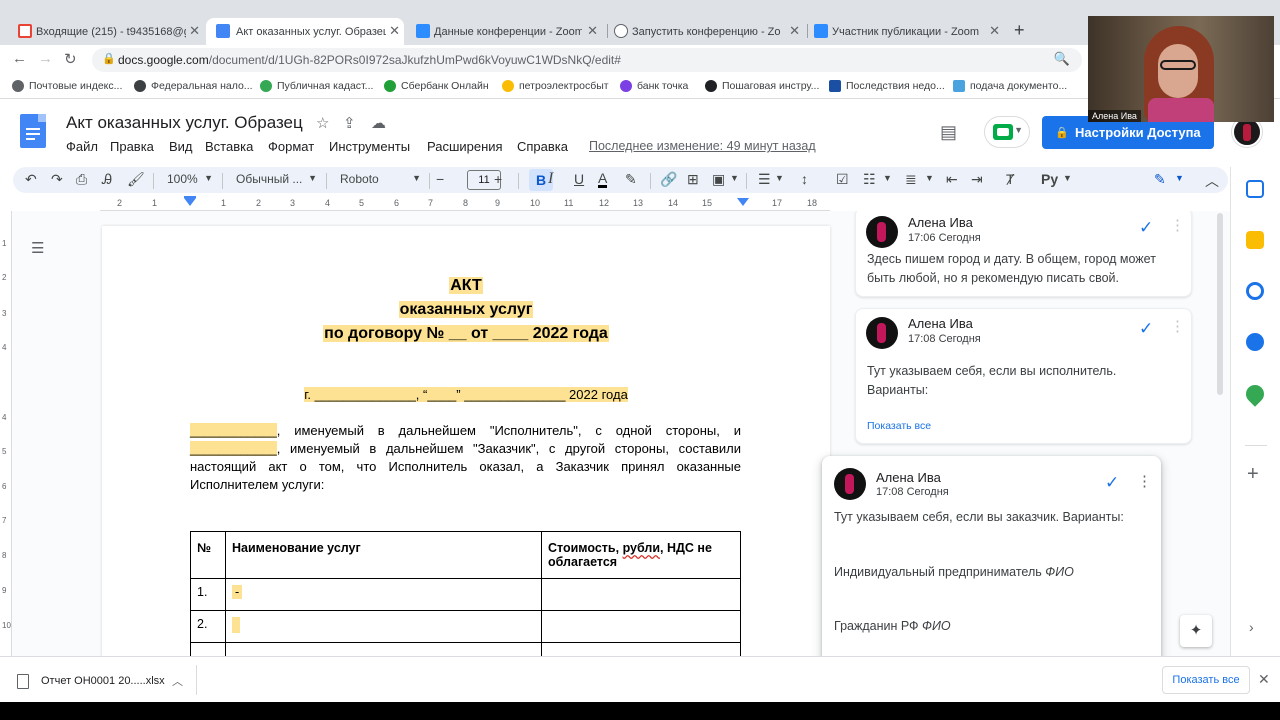 Image resolution: width=1280 pixels, height=720 pixels. I want to click on menu-extensions: Расширения, so click(465, 146).